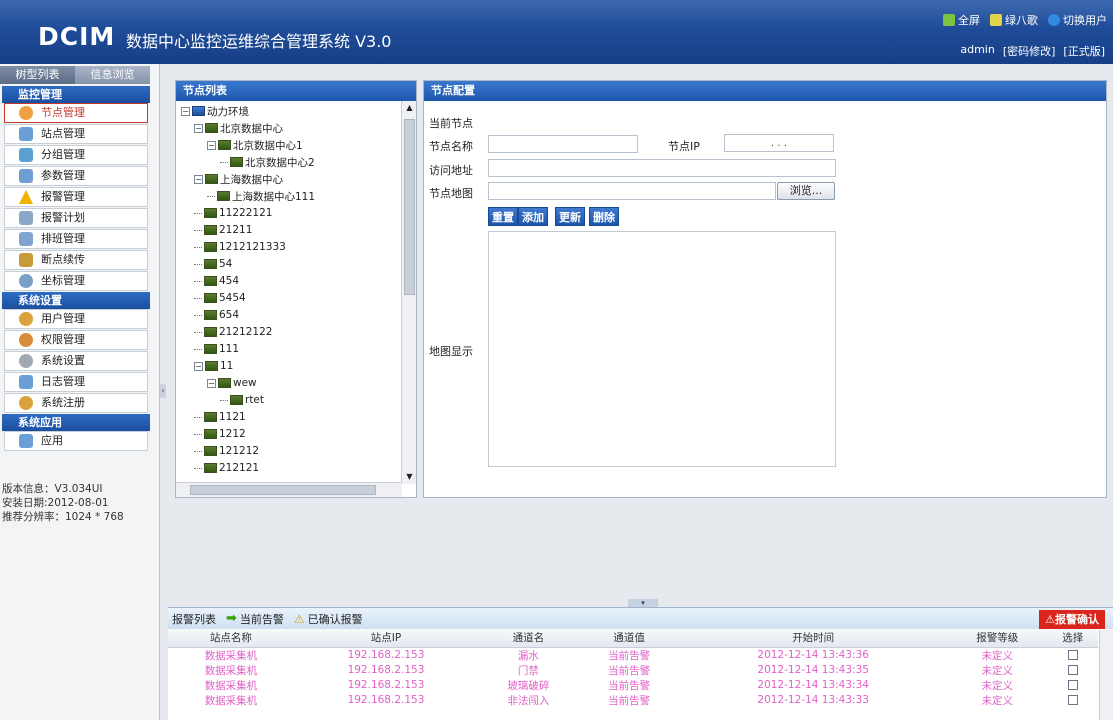 This screenshot has width=1113, height=720. I want to click on scroll-down-icon: ▼, so click(409, 477).